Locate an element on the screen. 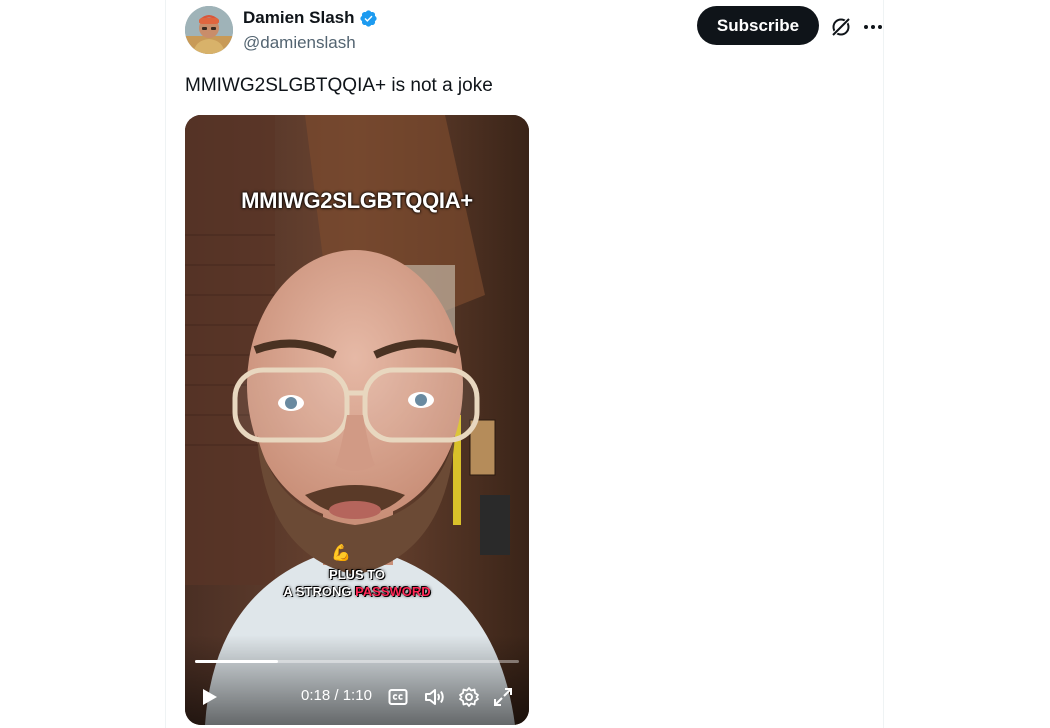  video-progress-fill is located at coordinates (237, 661).